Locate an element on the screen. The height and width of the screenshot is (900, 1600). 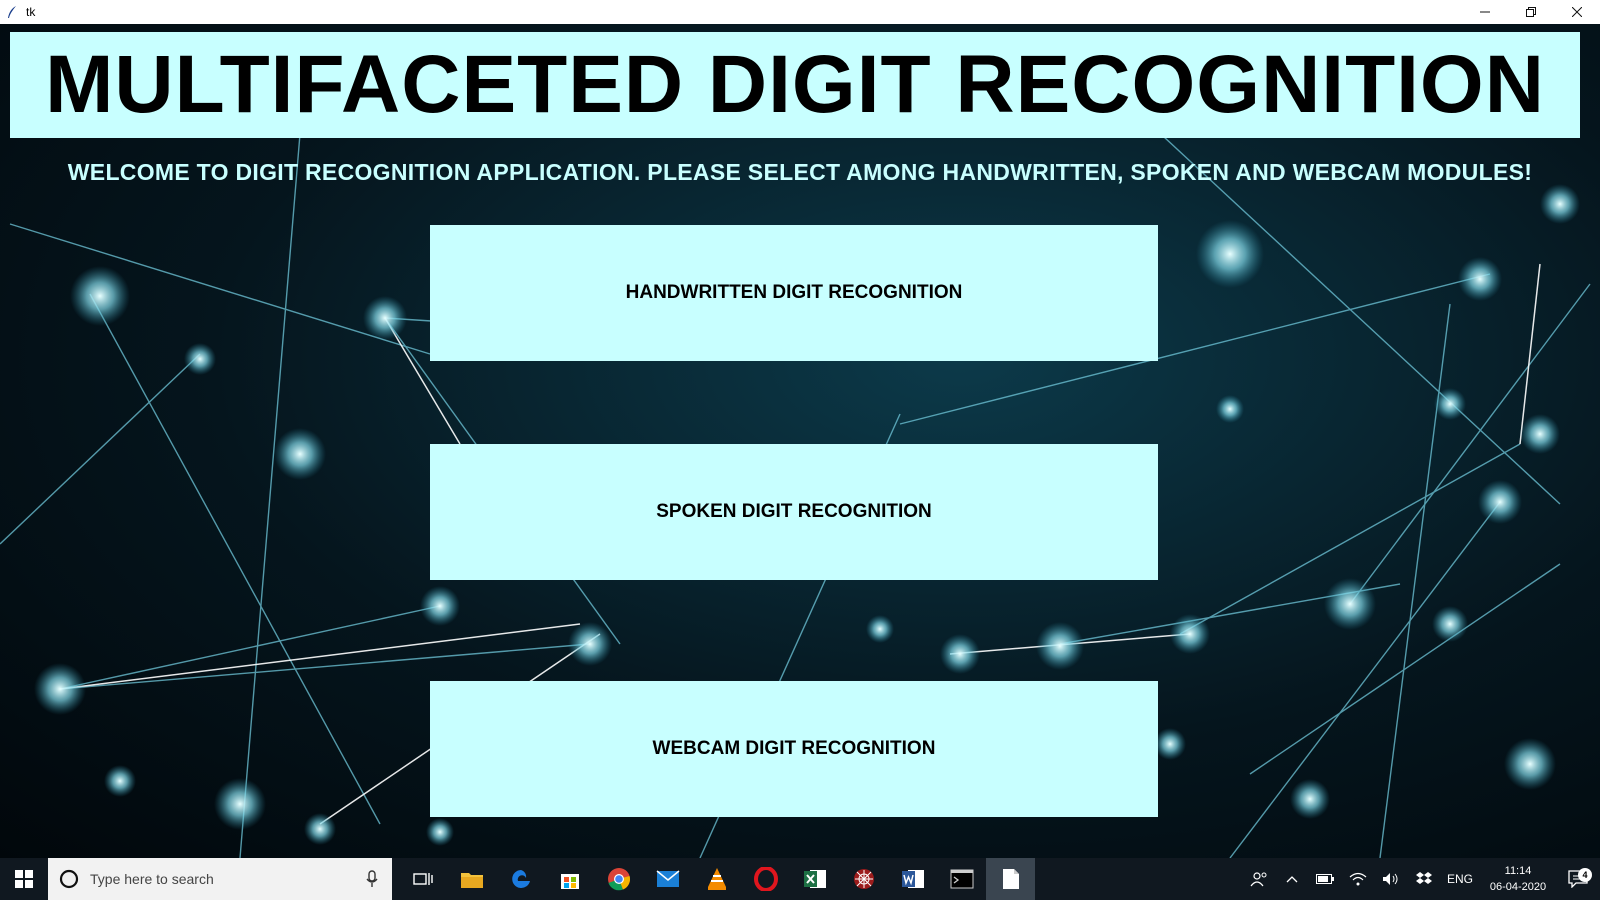
opera-icon is located at coordinates (765, 879).